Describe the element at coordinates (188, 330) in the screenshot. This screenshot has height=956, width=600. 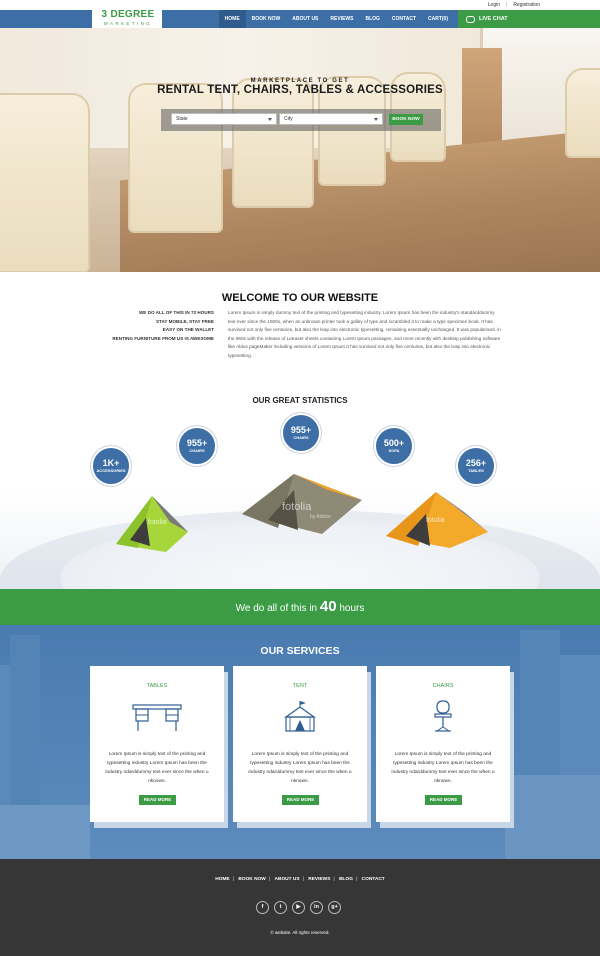
I see `welcome-bullet: EASY ON THE WALLET` at that location.